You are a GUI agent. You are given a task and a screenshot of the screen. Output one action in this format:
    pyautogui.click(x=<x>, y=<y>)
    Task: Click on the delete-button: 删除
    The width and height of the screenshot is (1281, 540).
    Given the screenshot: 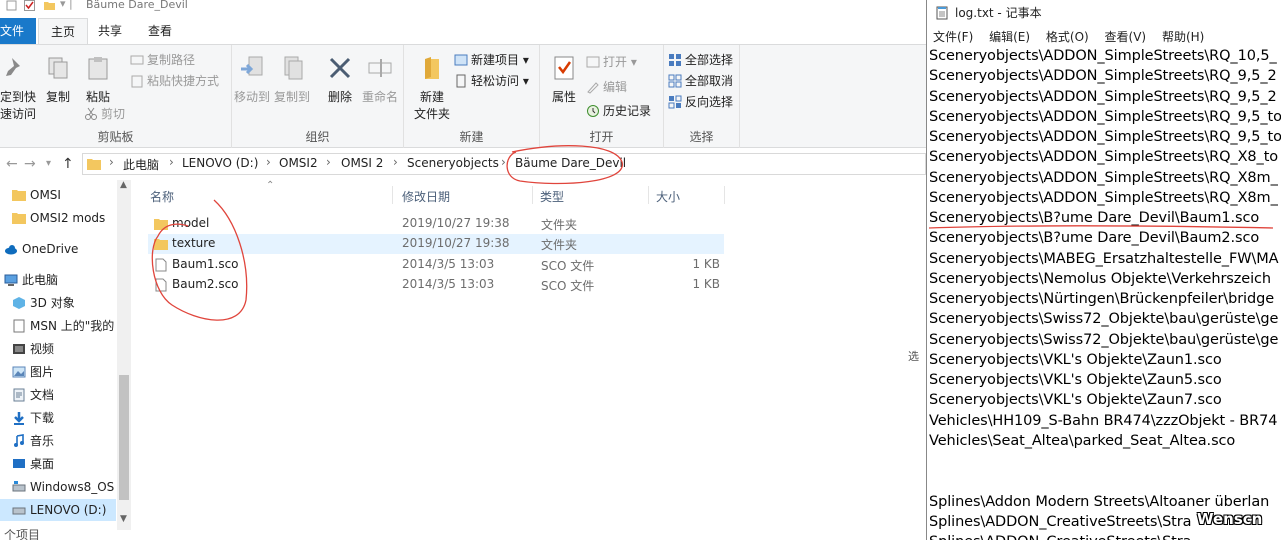 What is the action you would take?
    pyautogui.click(x=340, y=80)
    